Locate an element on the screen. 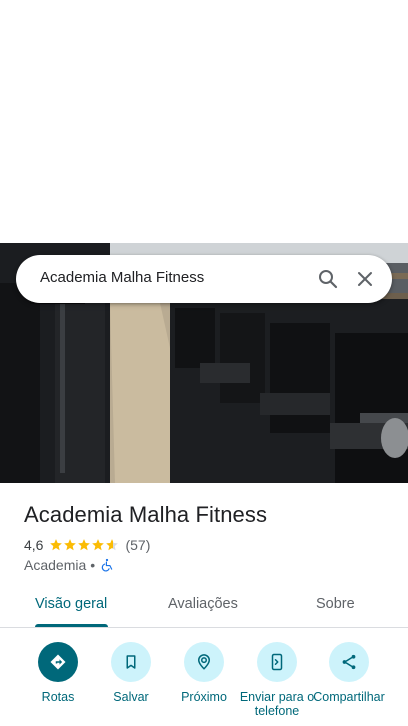 The height and width of the screenshot is (726, 408). star-half-icon is located at coordinates (112, 545).